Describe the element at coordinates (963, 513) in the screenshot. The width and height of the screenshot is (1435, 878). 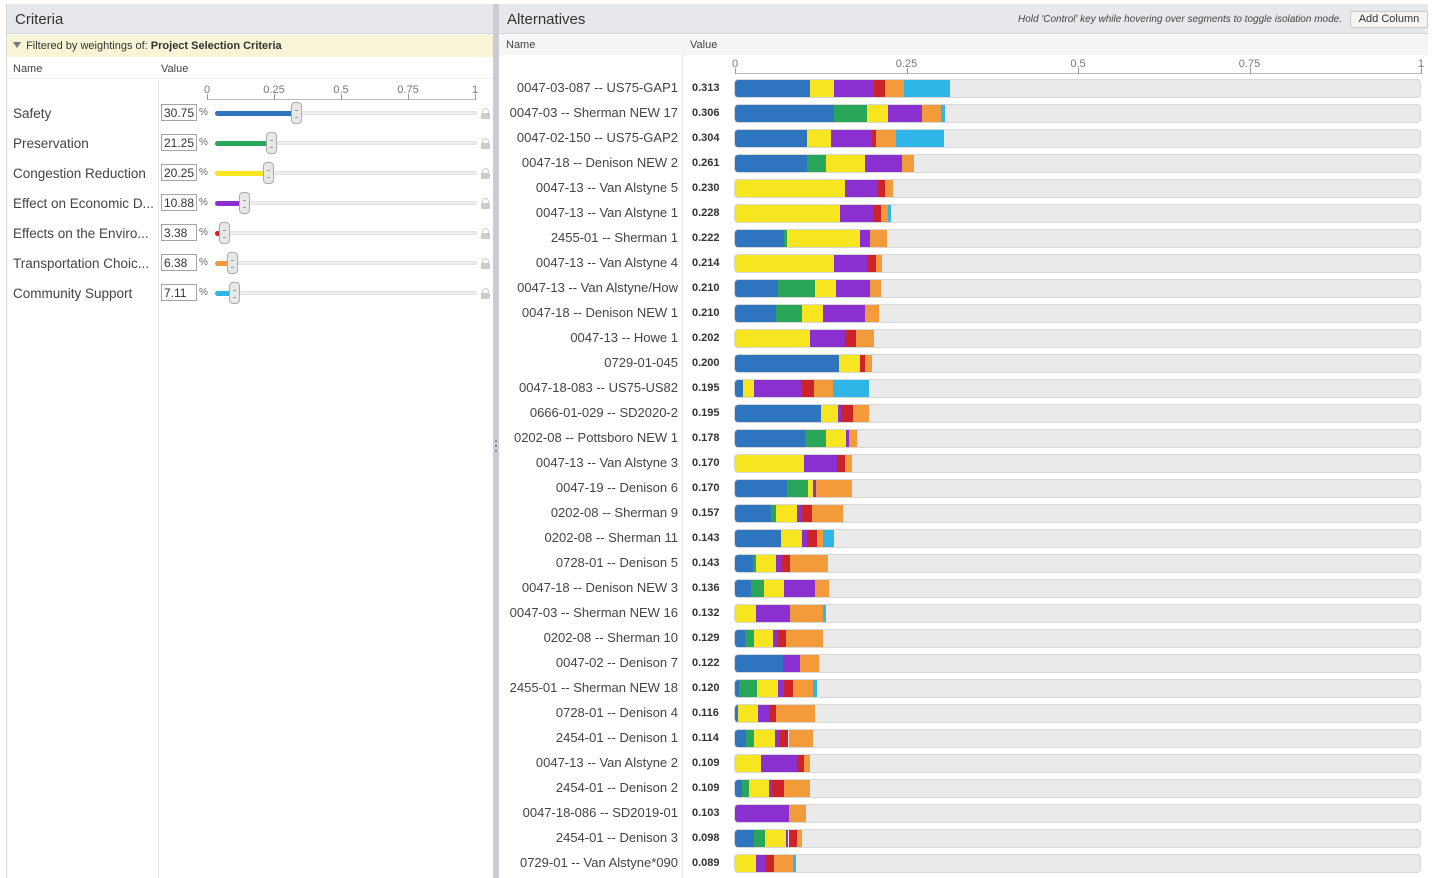
I see `alternative-row: 0202-08 -- Sherman 9 0.157` at that location.